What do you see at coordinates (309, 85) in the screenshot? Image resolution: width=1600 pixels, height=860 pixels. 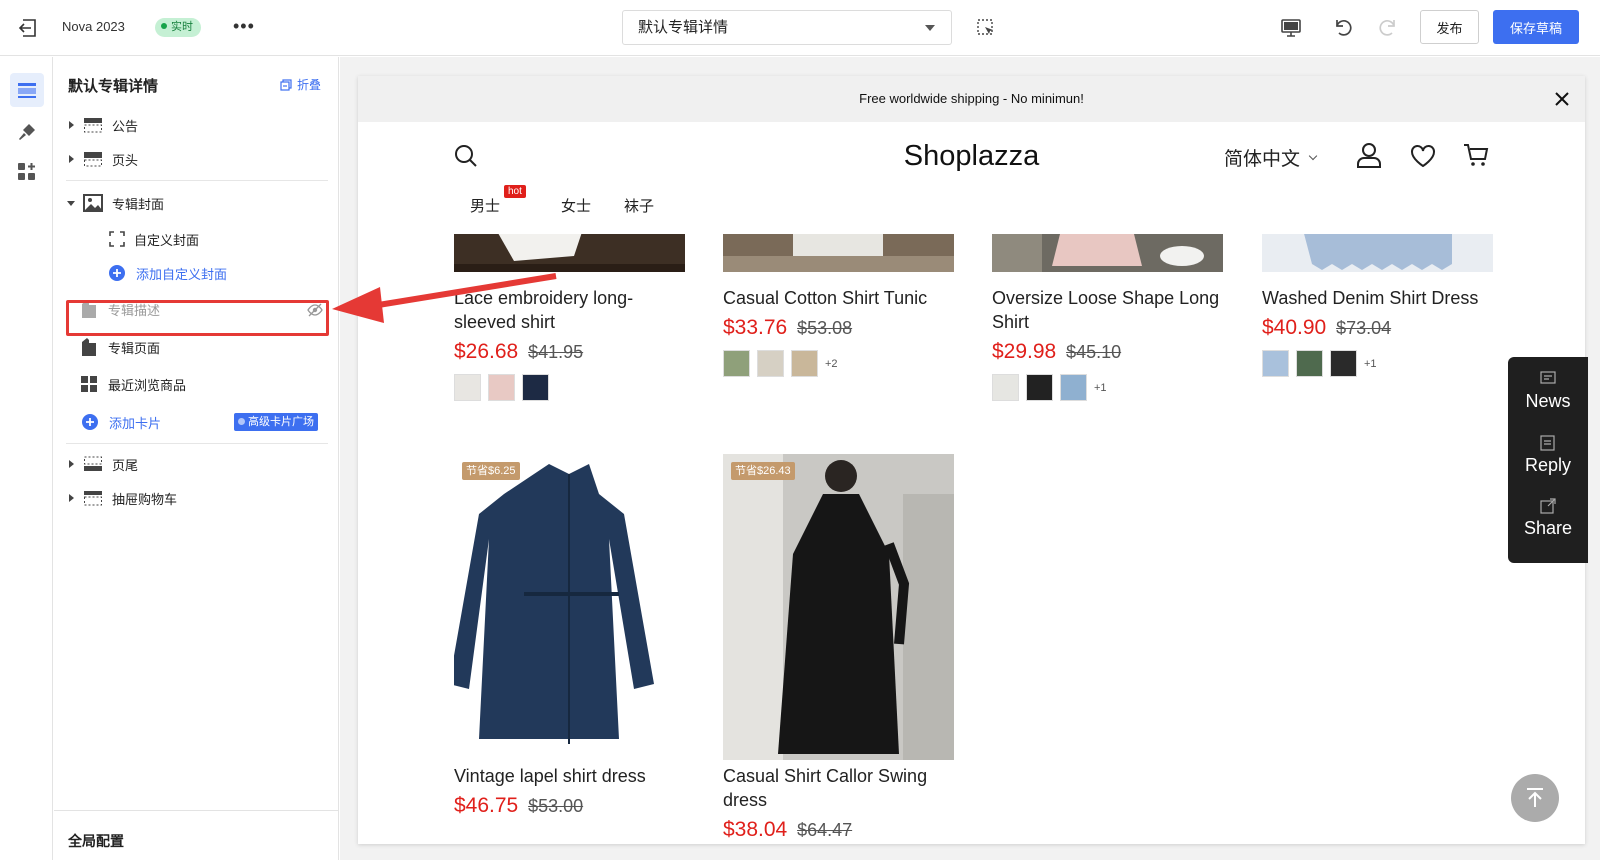 I see `collapse-label: 折叠` at bounding box center [309, 85].